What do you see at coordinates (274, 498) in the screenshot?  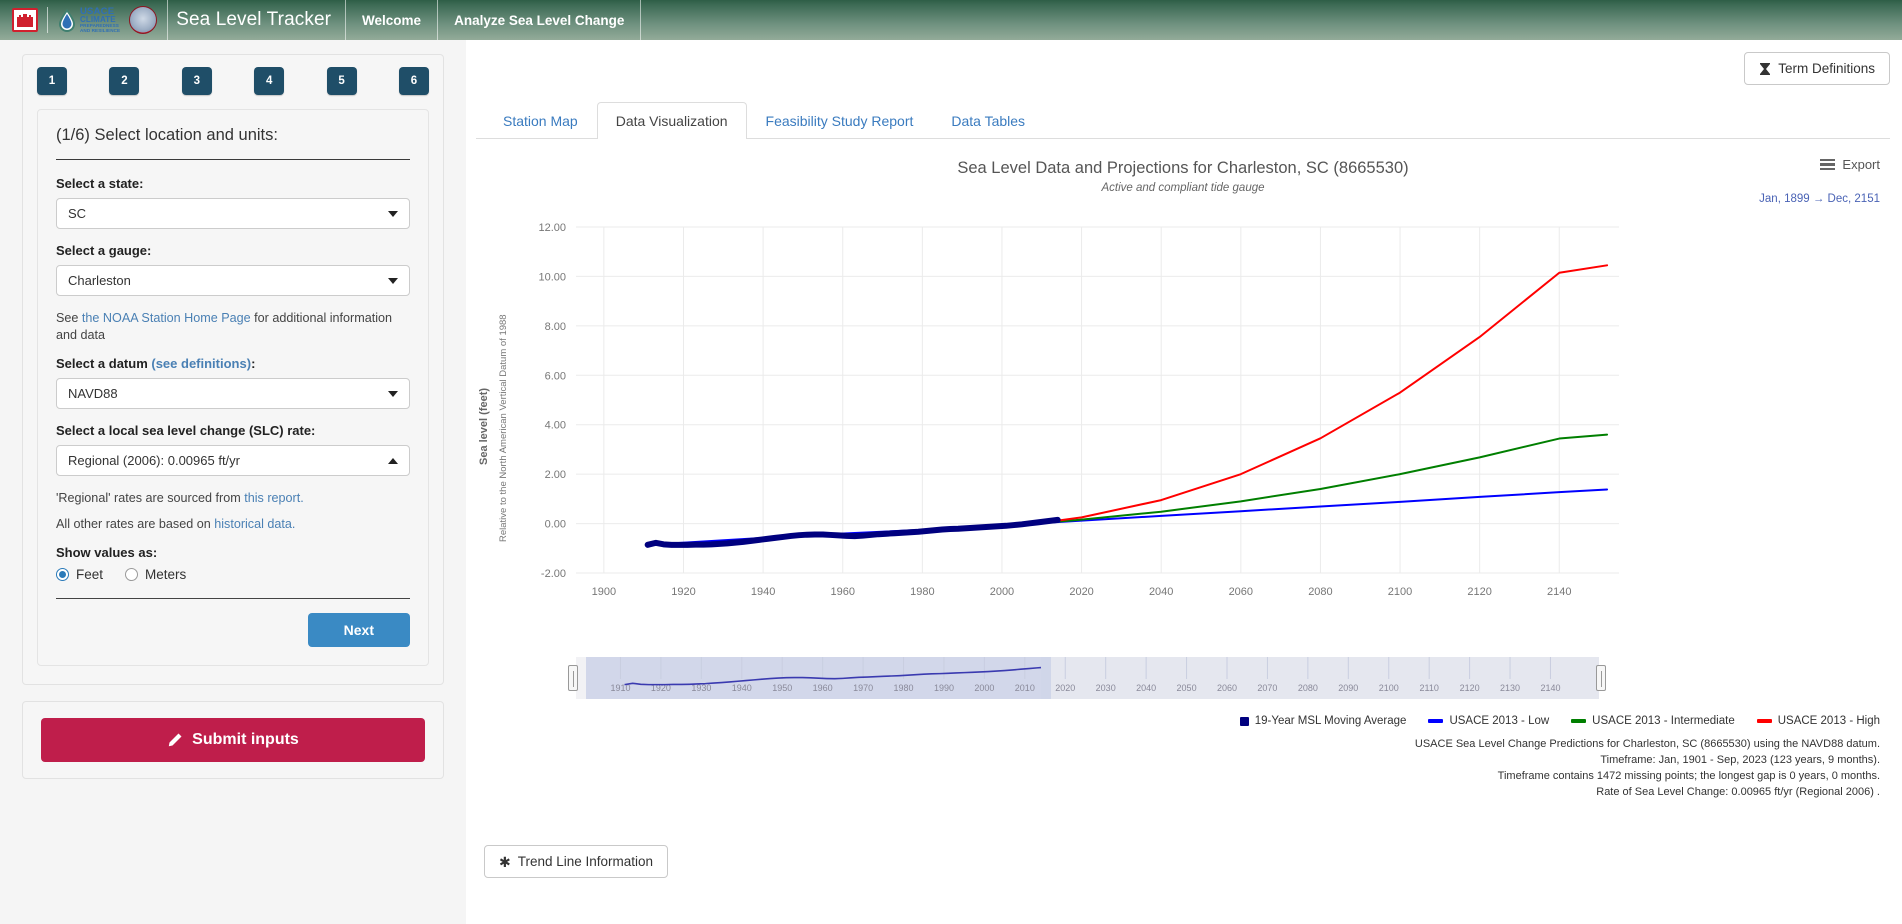 I see `this-report-link: this report.` at bounding box center [274, 498].